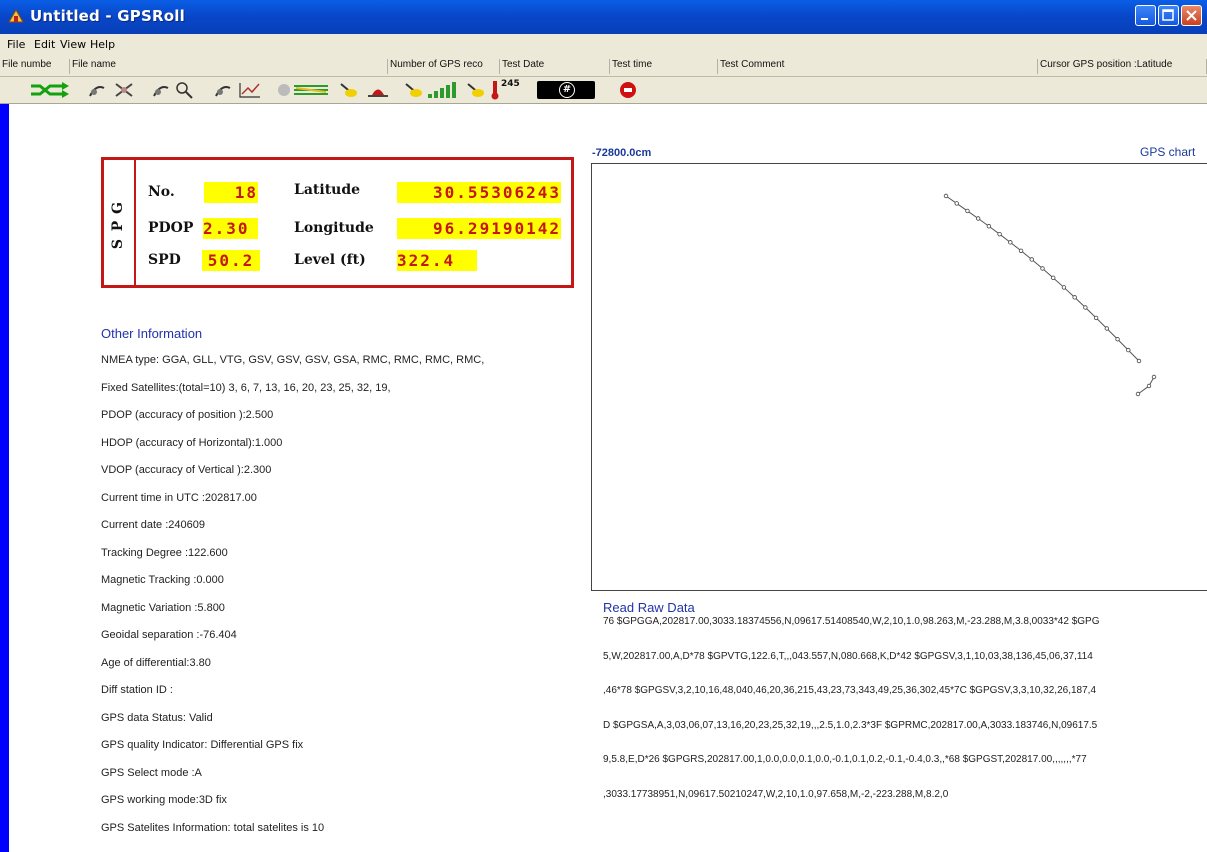 This screenshot has height=852, width=1207. What do you see at coordinates (231, 260) in the screenshot?
I see `spd-value: 50.2` at bounding box center [231, 260].